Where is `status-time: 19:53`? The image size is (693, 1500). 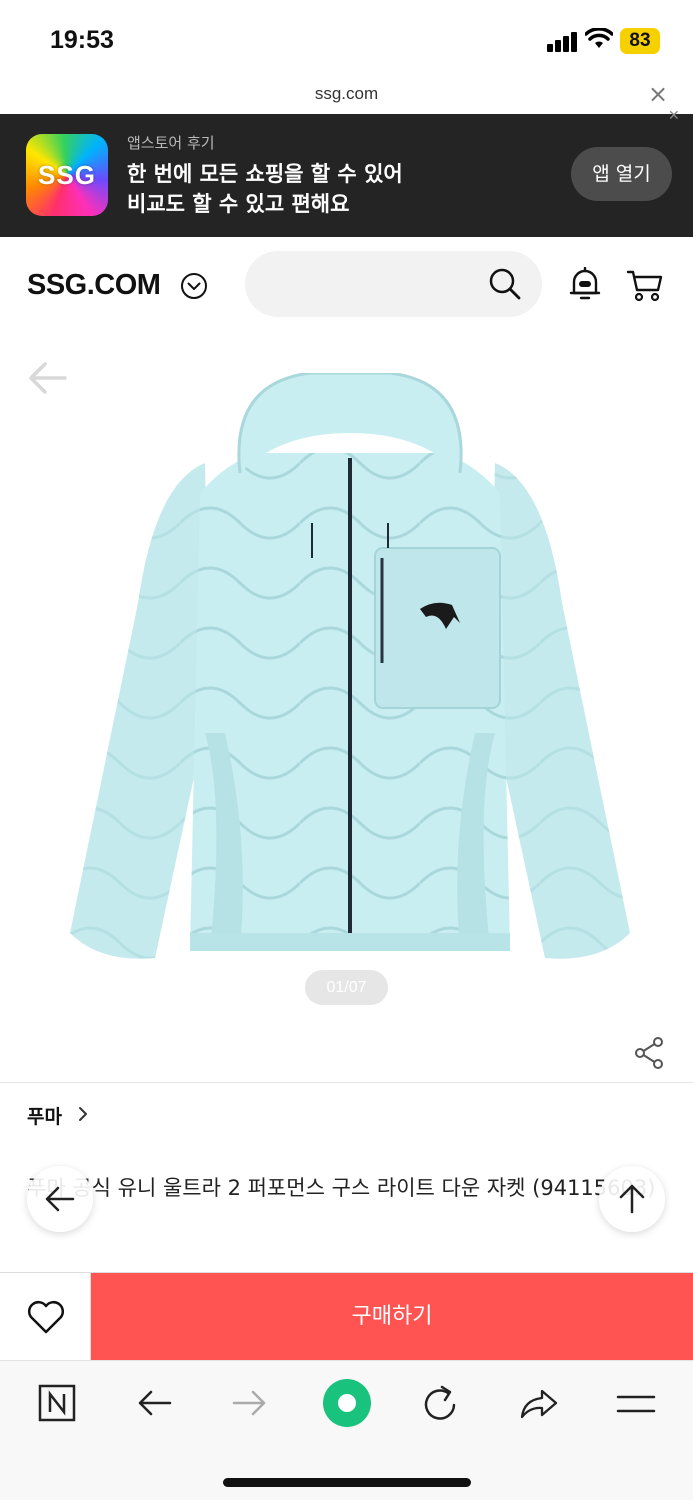 status-time: 19:53 is located at coordinates (82, 40).